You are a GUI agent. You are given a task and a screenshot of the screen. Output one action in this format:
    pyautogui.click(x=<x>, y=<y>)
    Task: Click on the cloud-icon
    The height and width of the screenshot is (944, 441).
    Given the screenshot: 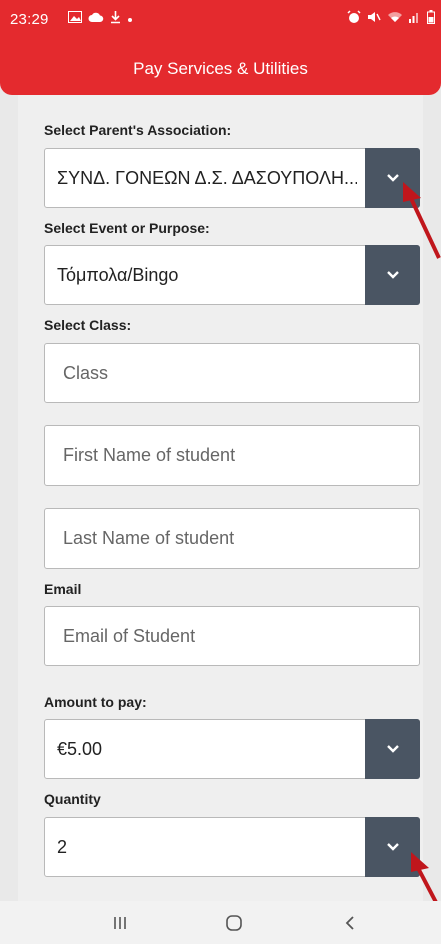 What is the action you would take?
    pyautogui.click(x=96, y=19)
    